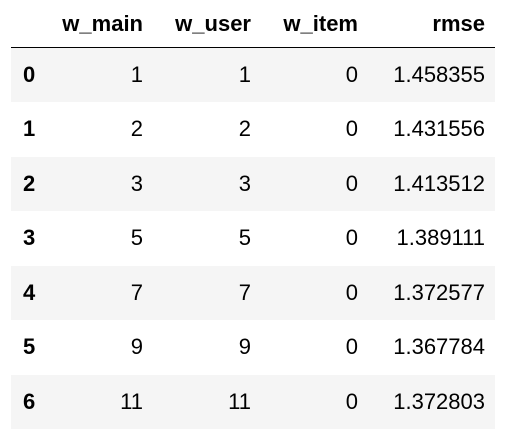 This screenshot has height=448, width=506. What do you see at coordinates (244, 292) in the screenshot?
I see `cell-w-user: 7` at bounding box center [244, 292].